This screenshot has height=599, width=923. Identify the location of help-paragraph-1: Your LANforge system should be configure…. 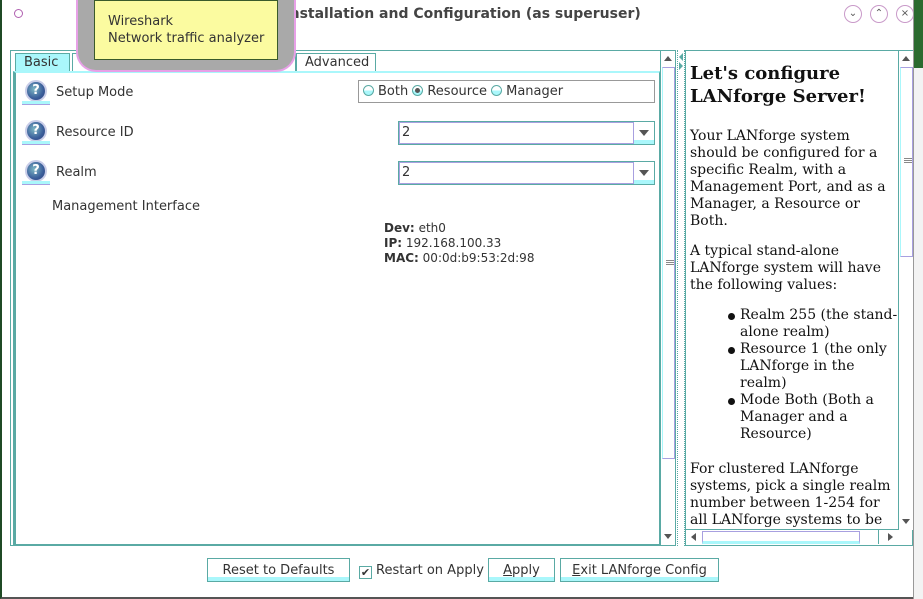
(788, 178).